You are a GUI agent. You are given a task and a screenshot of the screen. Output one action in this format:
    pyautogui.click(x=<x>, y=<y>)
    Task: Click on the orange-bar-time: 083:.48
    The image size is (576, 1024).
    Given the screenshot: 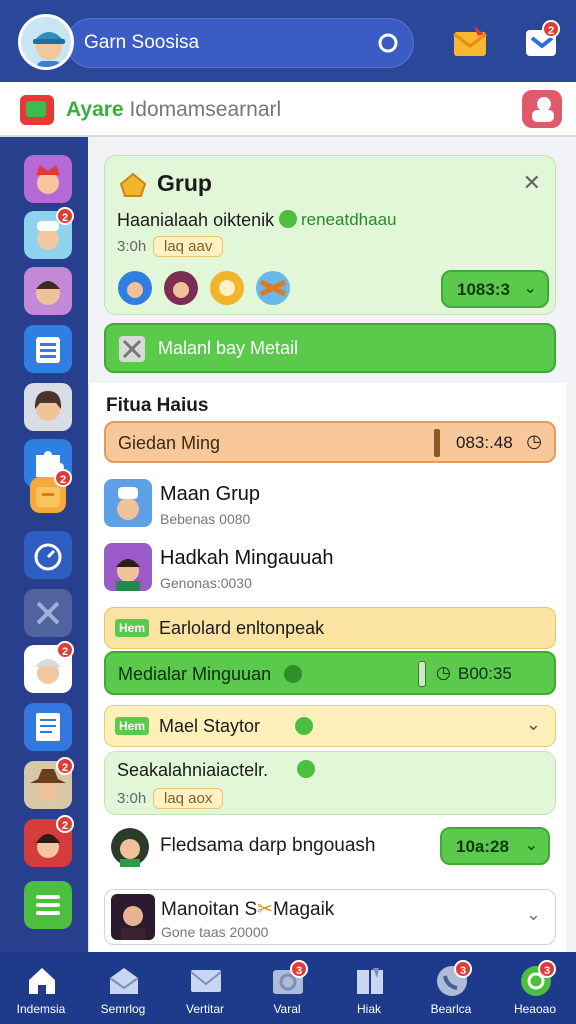 What is the action you would take?
    pyautogui.click(x=484, y=442)
    